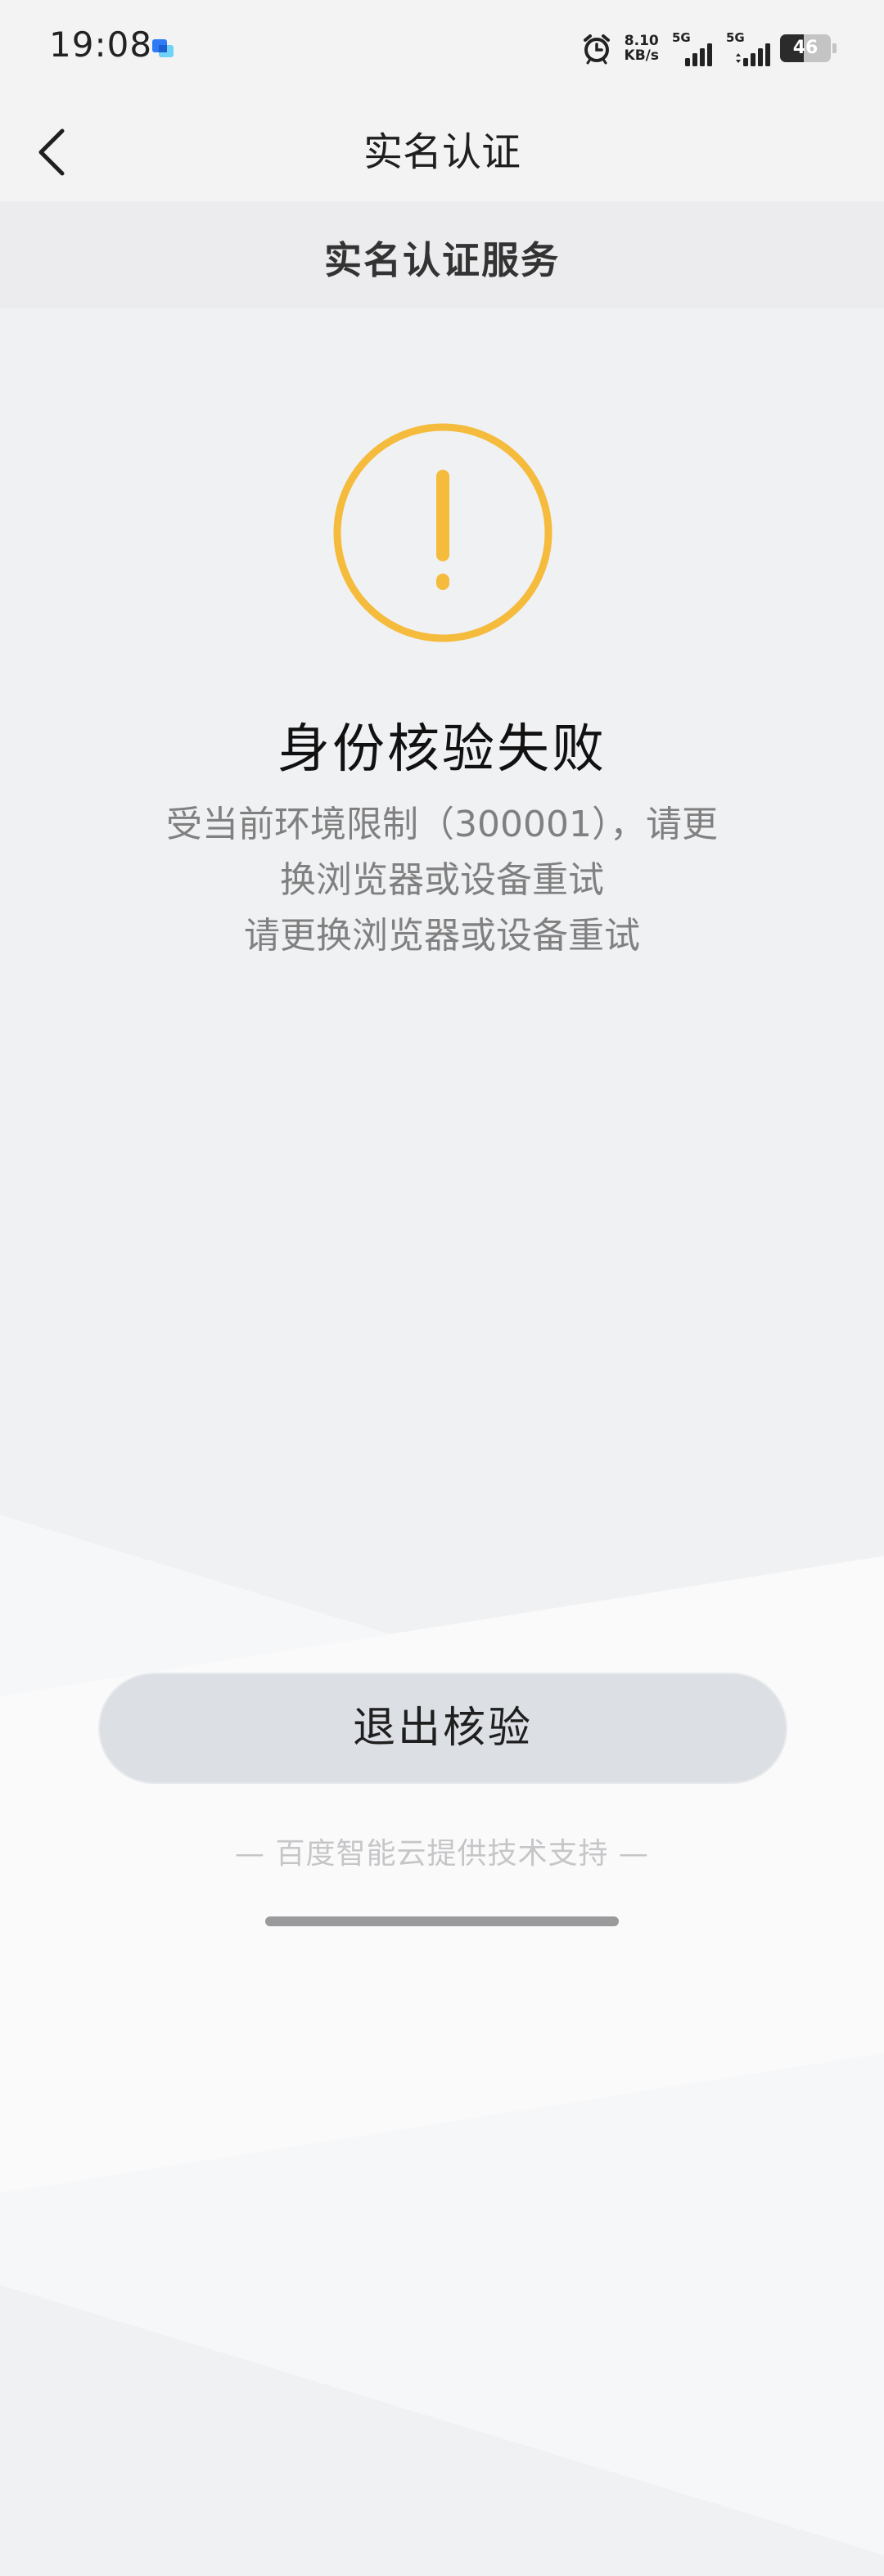 The width and height of the screenshot is (884, 2576). I want to click on network-speed: 8.10 KB/s, so click(642, 48).